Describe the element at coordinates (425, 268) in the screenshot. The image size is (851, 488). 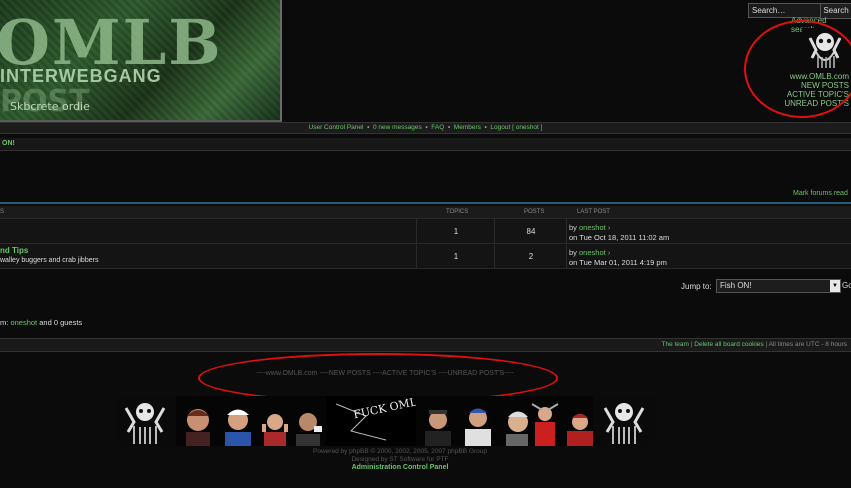
I see `table-bottom-border` at that location.